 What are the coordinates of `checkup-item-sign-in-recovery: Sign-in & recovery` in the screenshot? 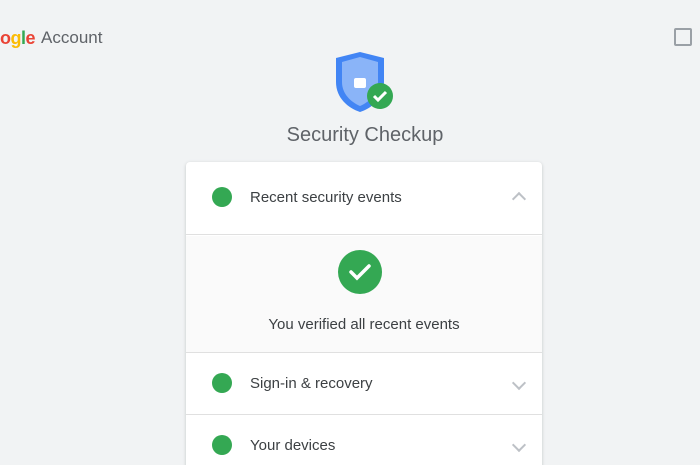 It's located at (364, 383).